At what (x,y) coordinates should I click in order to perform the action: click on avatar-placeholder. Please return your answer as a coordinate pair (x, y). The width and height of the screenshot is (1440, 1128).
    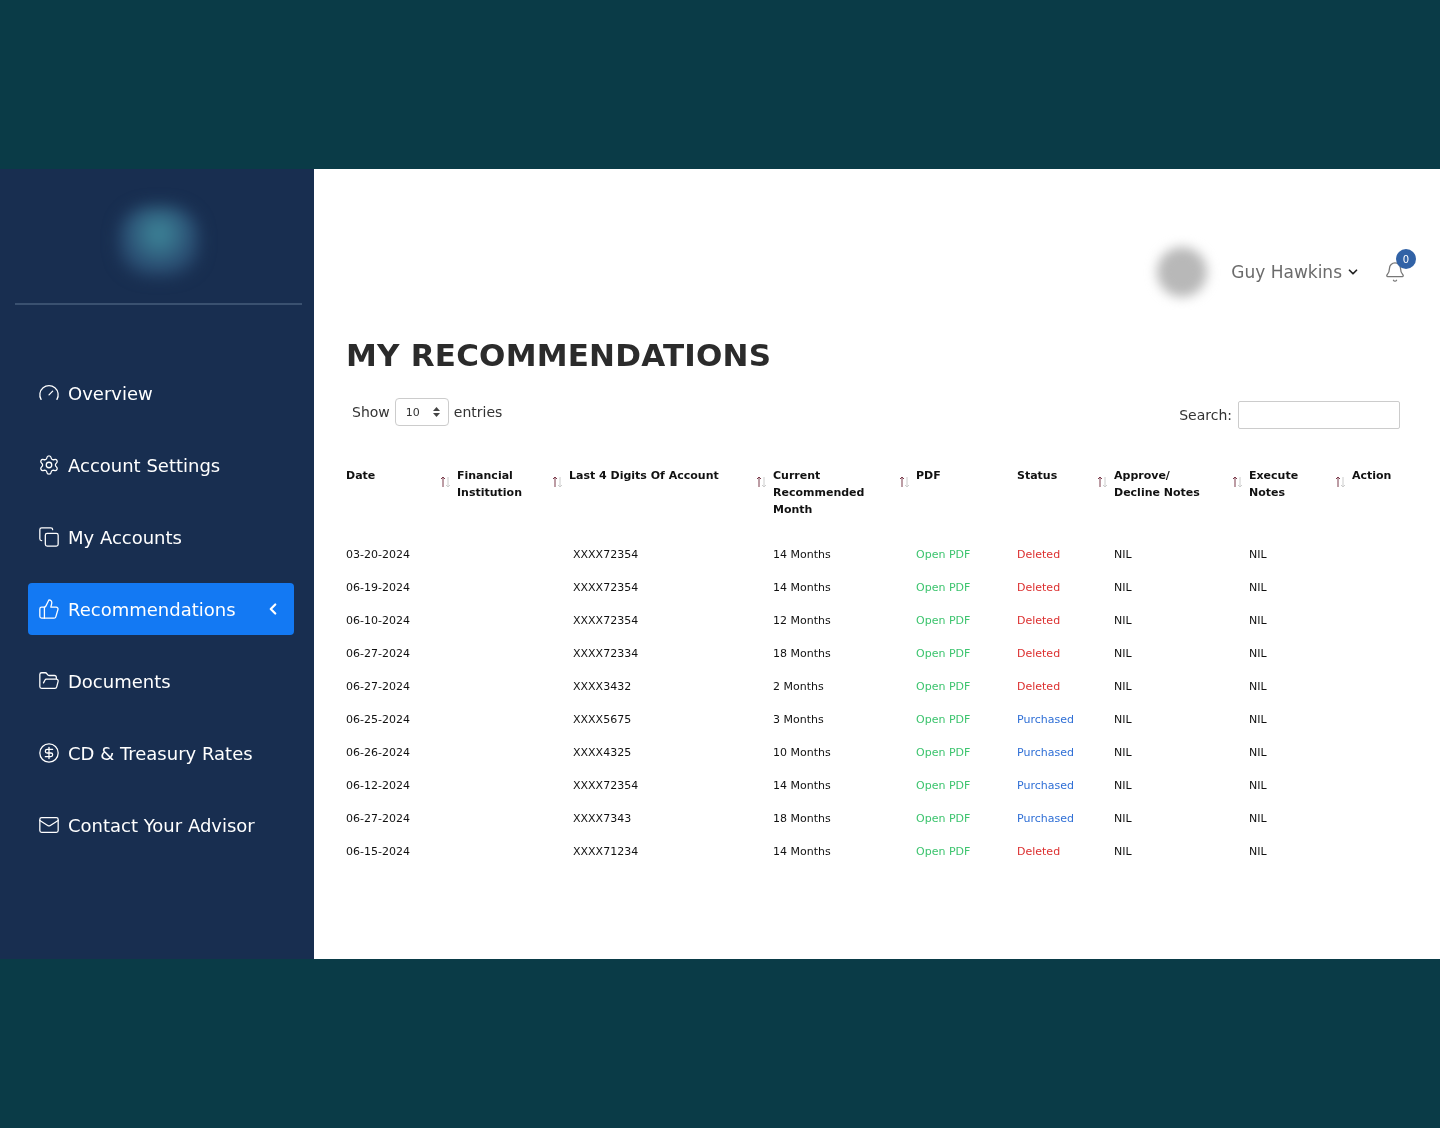
    Looking at the image, I should click on (1182, 272).